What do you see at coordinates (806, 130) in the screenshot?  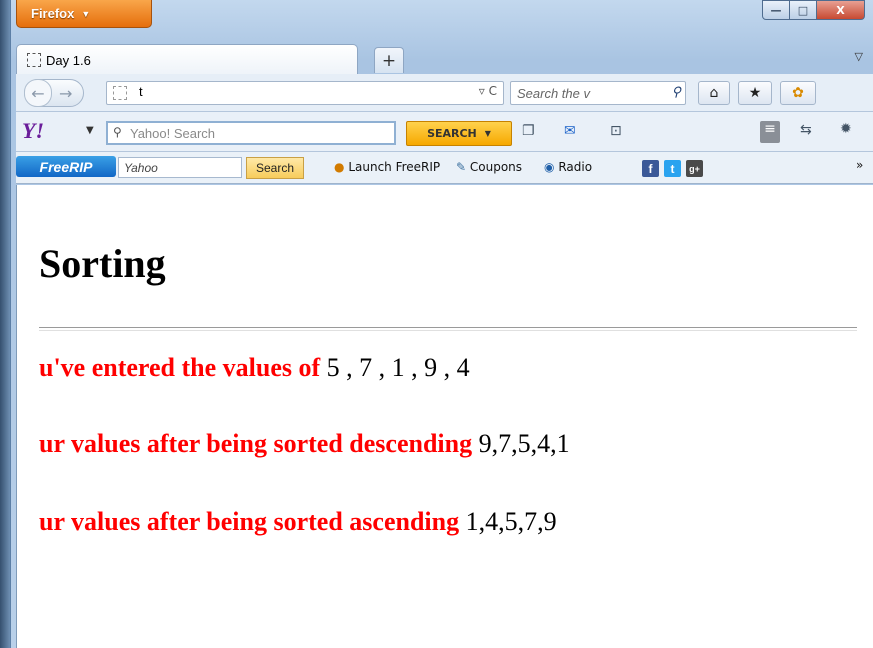 I see `swap-icon: ⇆` at bounding box center [806, 130].